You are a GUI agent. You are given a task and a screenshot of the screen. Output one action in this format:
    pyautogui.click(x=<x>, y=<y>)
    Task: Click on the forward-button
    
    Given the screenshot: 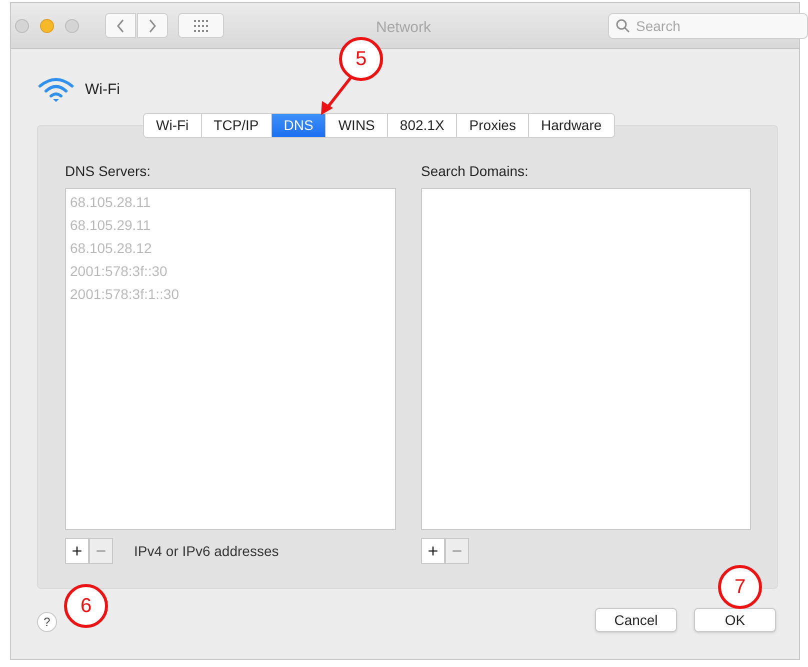 What is the action you would take?
    pyautogui.click(x=152, y=25)
    